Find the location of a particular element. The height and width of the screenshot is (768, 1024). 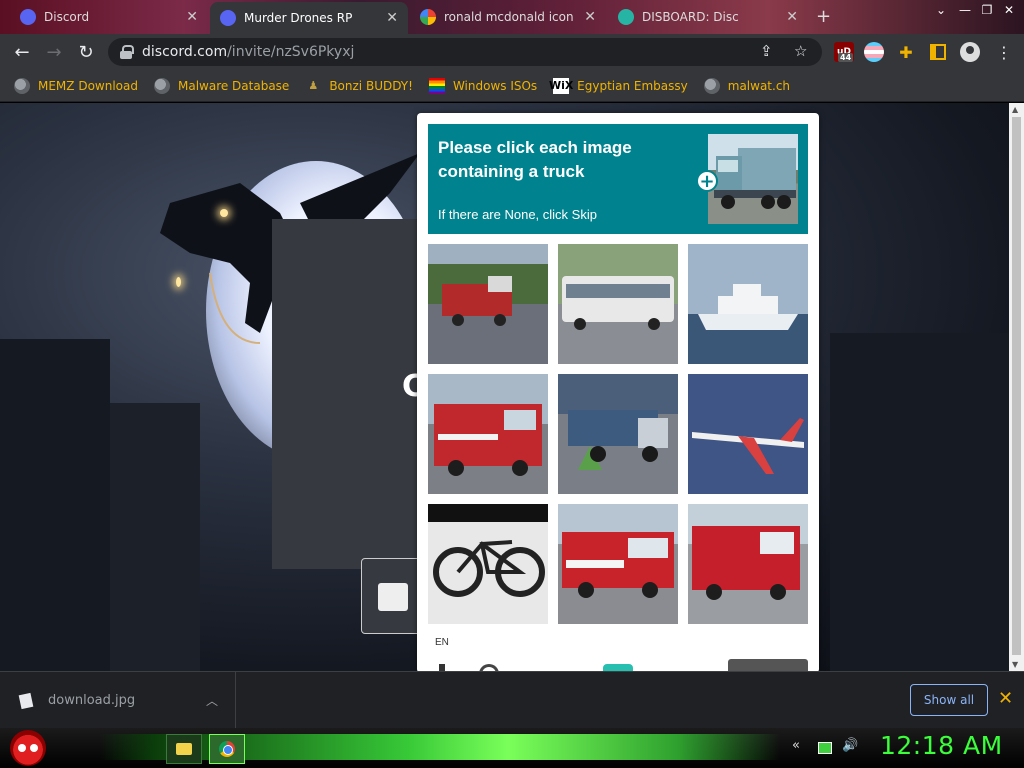

skip-button is located at coordinates (768, 665).